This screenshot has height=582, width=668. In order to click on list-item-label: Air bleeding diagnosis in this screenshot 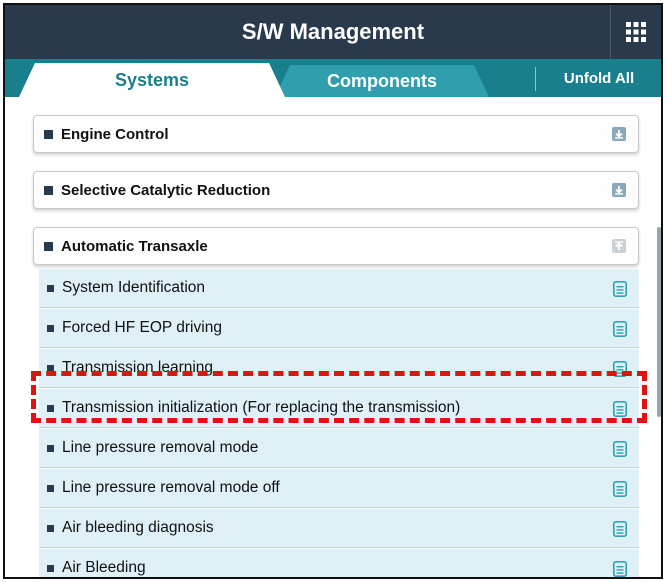, I will do `click(138, 527)`.